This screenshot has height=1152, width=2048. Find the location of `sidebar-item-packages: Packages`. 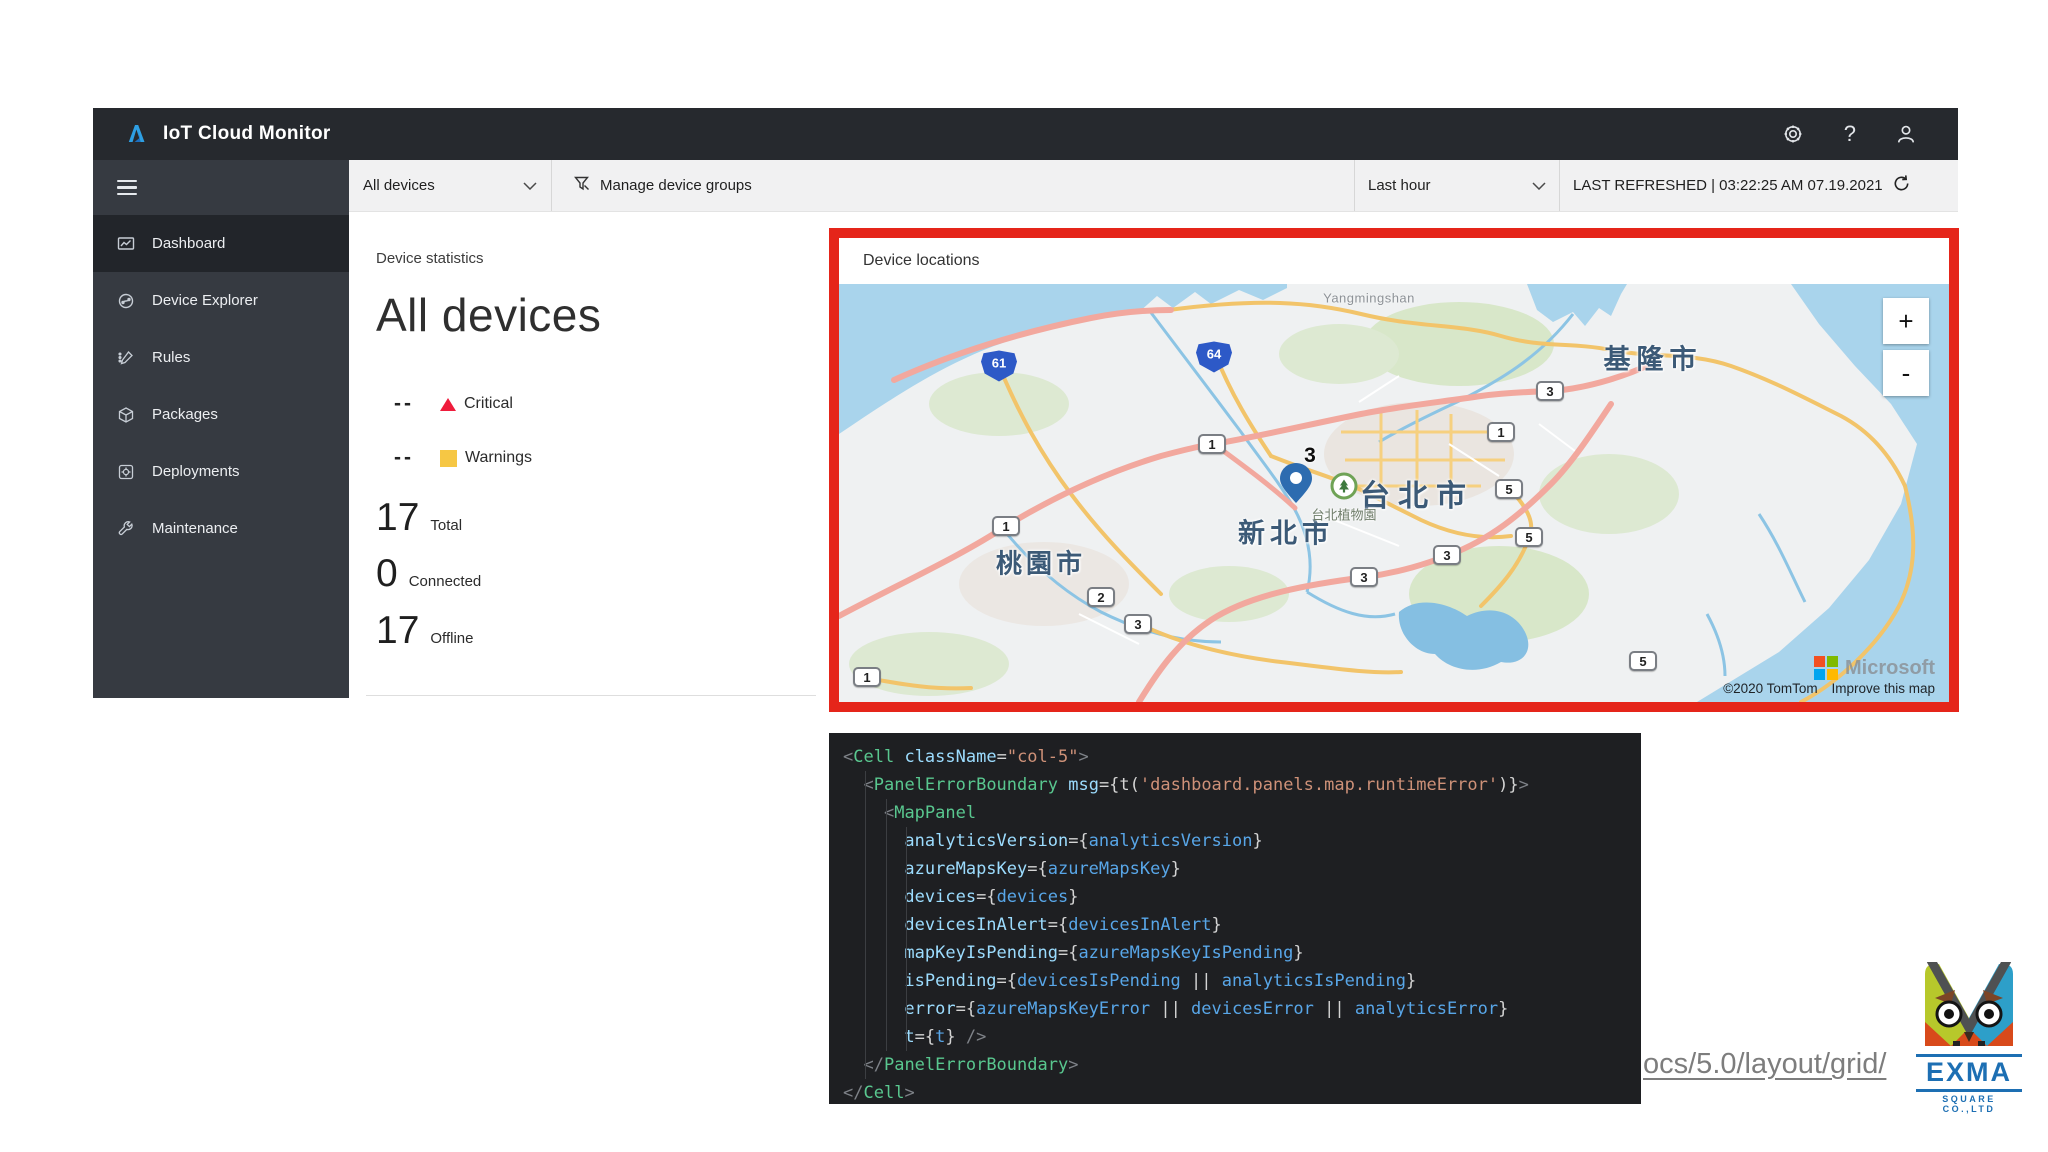

sidebar-item-packages: Packages is located at coordinates (221, 414).